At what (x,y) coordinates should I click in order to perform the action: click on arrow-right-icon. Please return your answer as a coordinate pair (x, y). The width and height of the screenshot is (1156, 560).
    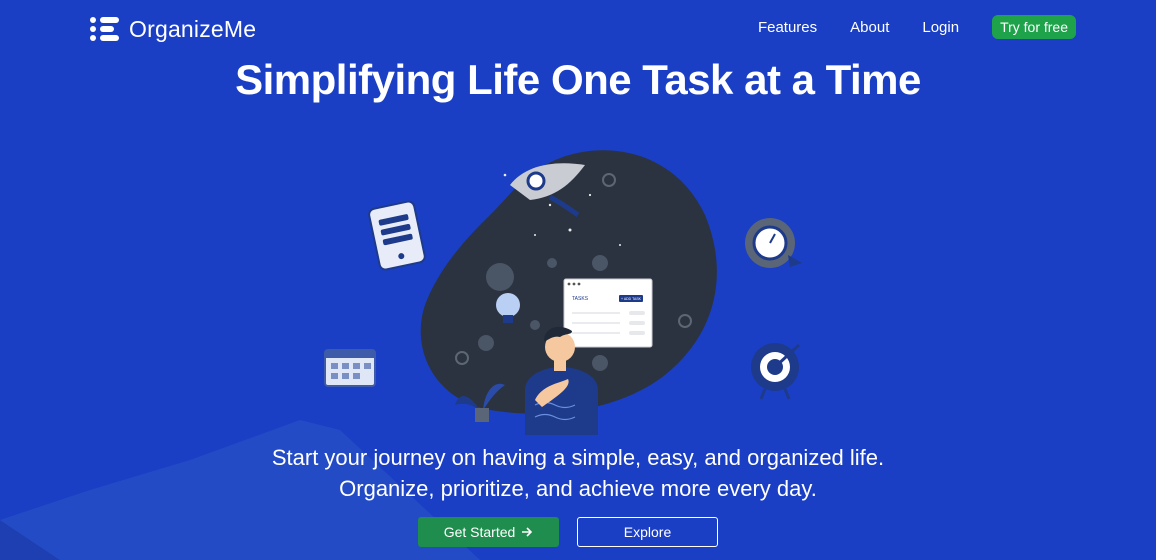
    Looking at the image, I should click on (527, 532).